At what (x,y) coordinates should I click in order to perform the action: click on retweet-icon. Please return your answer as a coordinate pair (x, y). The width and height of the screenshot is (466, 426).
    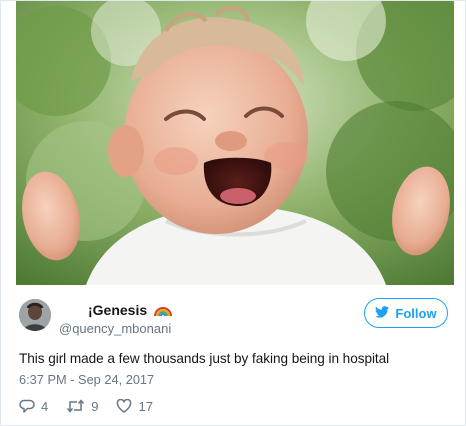
    Looking at the image, I should click on (75, 406).